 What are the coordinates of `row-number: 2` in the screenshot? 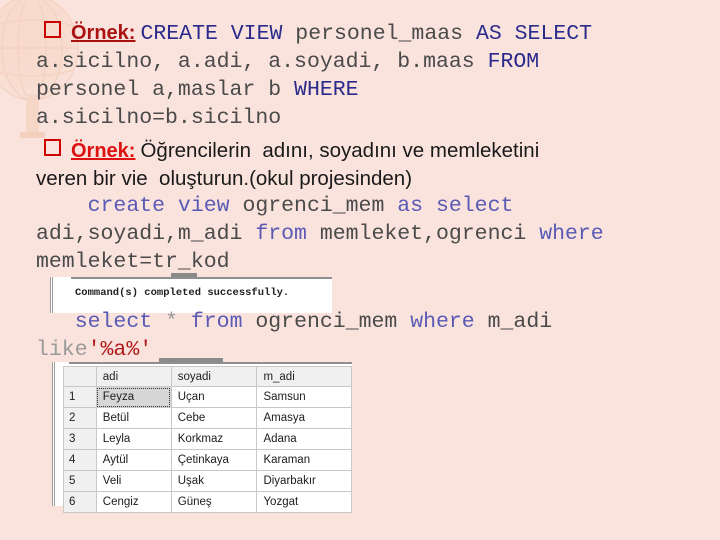 It's located at (80, 418).